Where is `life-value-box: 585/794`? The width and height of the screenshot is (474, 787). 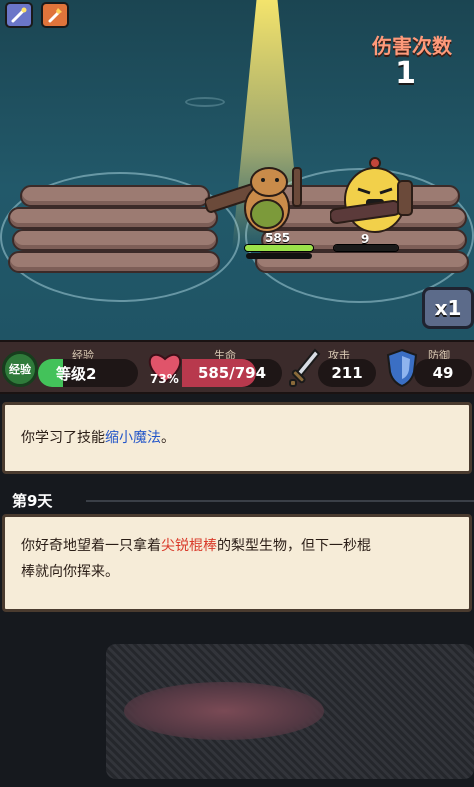 life-value-box: 585/794 is located at coordinates (232, 373).